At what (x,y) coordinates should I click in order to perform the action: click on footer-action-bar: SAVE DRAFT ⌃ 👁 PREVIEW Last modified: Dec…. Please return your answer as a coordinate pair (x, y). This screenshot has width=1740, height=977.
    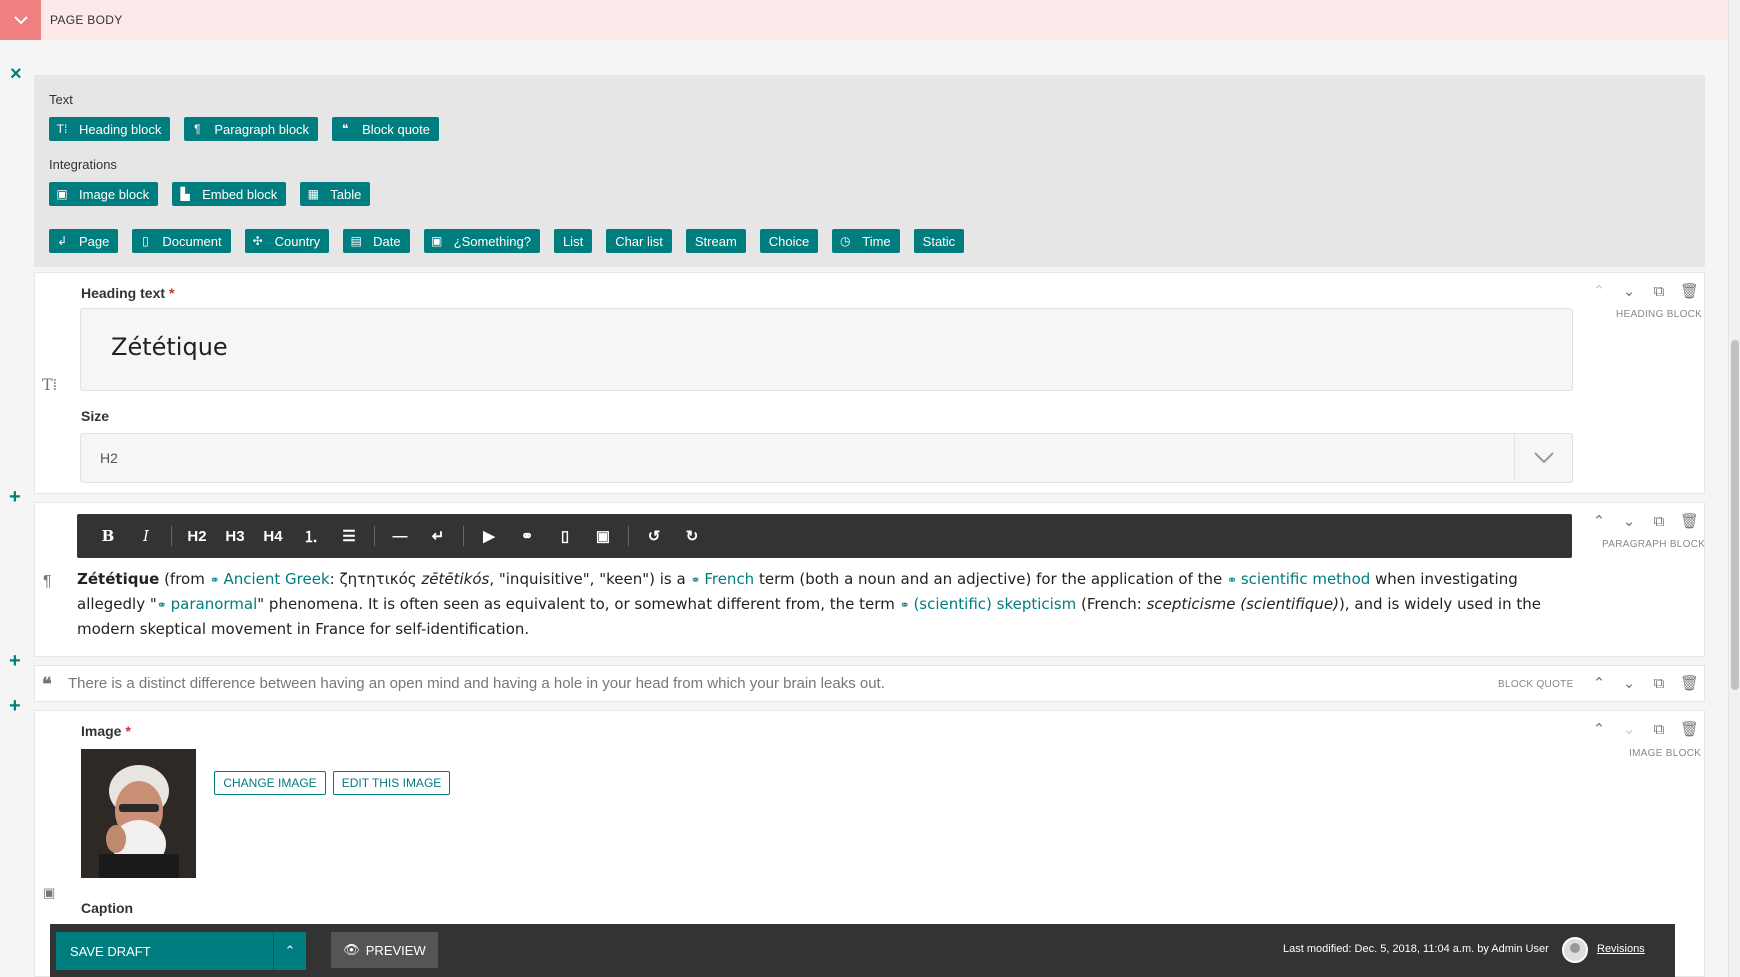
    Looking at the image, I should click on (862, 950).